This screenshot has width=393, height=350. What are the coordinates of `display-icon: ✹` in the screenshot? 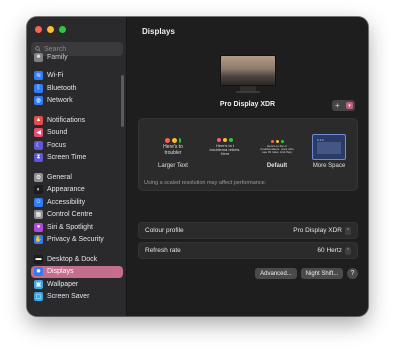 It's located at (38, 272).